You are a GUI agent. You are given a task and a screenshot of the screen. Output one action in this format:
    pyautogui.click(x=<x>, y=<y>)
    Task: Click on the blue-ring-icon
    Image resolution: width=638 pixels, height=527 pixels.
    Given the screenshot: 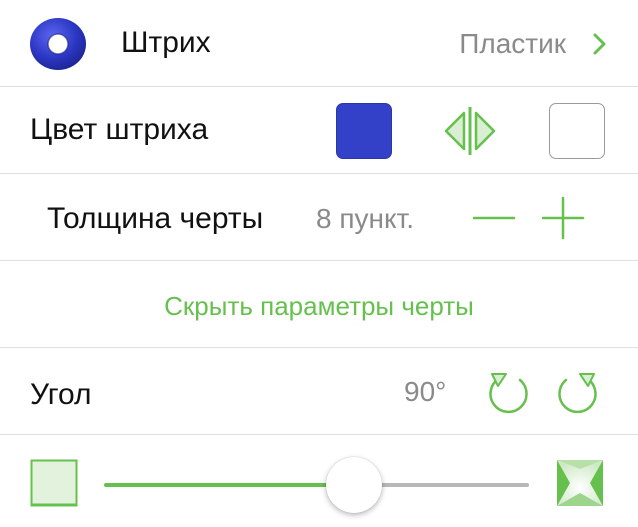 What is the action you would take?
    pyautogui.click(x=58, y=44)
    